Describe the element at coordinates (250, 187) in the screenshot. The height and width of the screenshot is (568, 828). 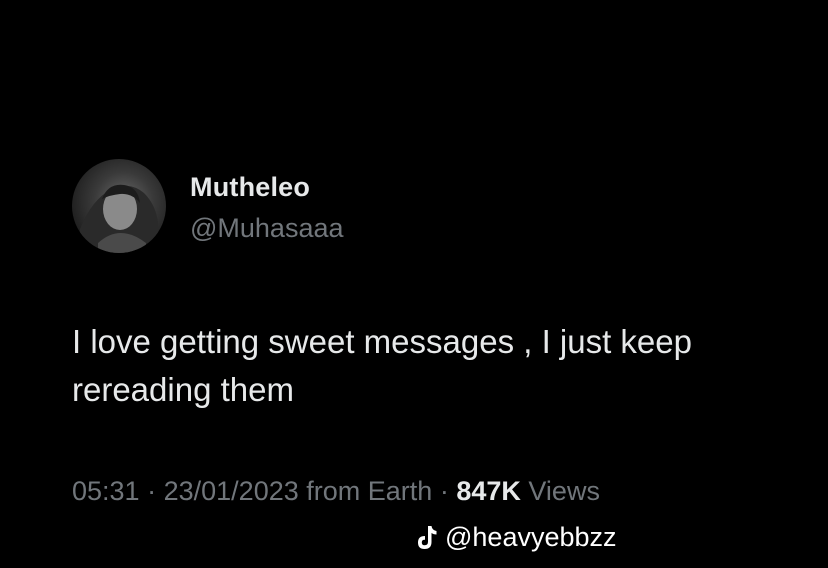
I see `display-name: Mutheleo` at that location.